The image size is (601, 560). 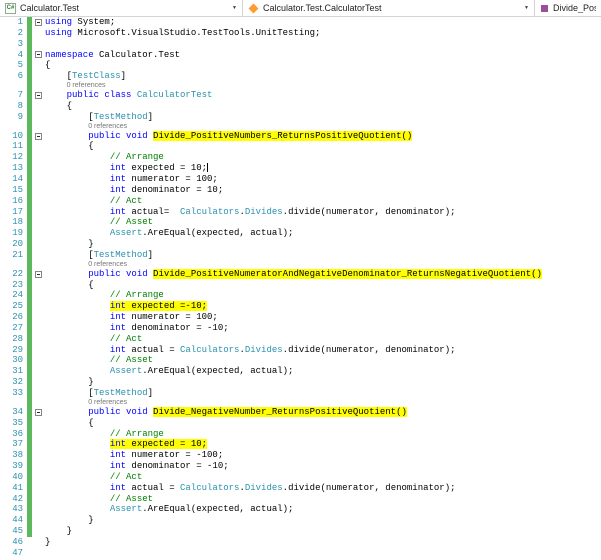 What do you see at coordinates (568, 8) in the screenshot?
I see `member-dropdown: Divide_Positi` at bounding box center [568, 8].